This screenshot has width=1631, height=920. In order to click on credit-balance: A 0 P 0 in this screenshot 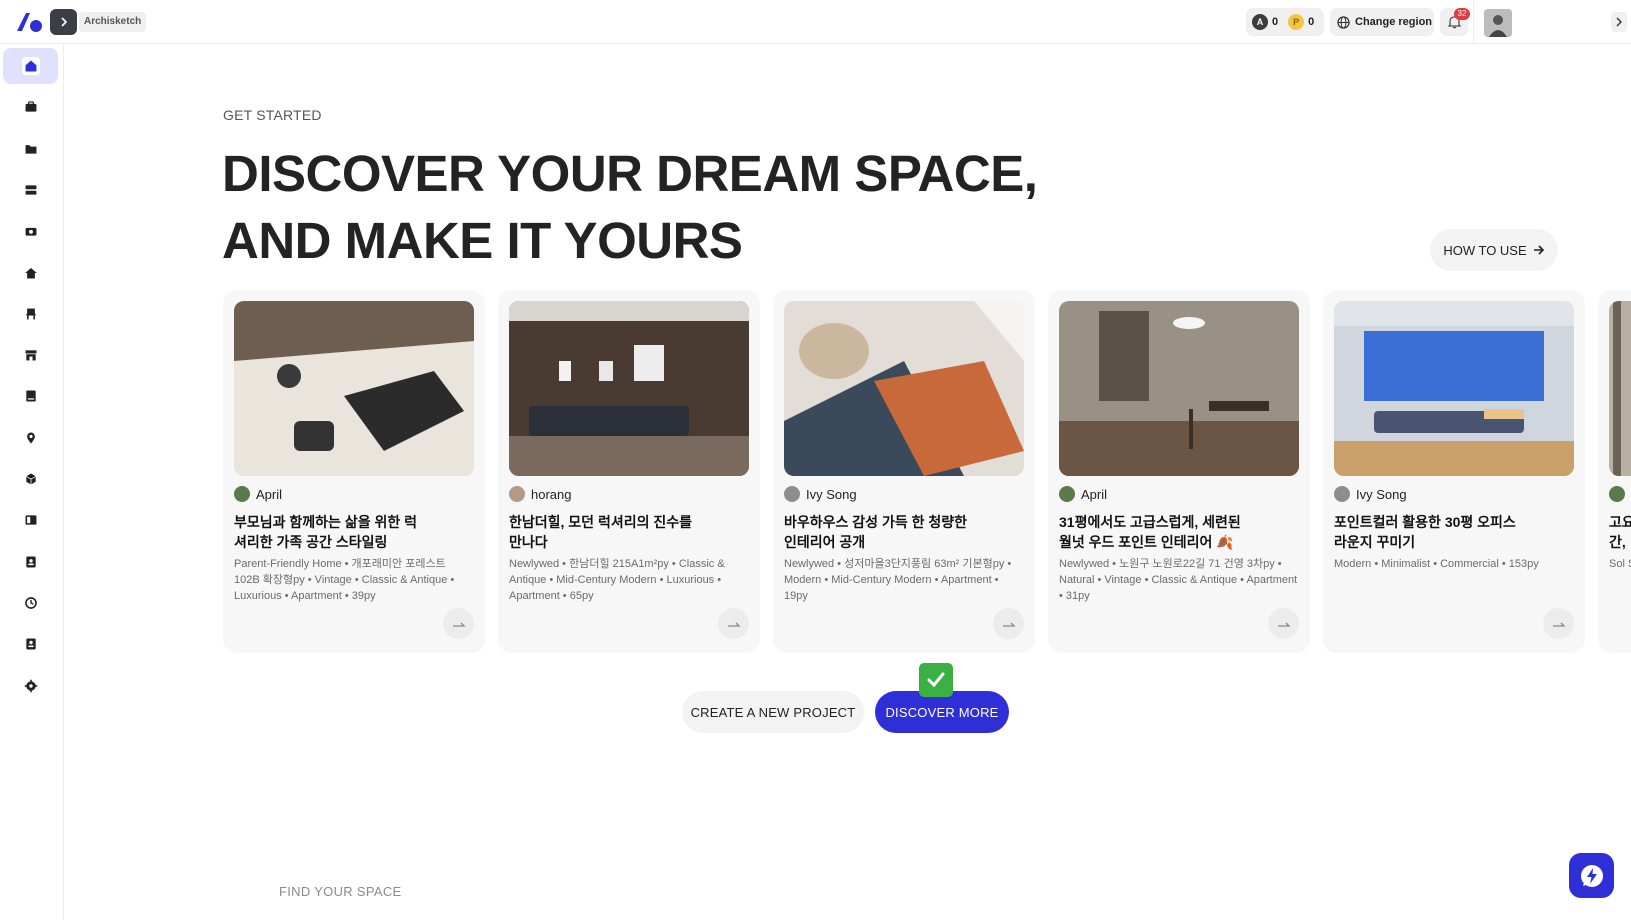, I will do `click(1285, 22)`.